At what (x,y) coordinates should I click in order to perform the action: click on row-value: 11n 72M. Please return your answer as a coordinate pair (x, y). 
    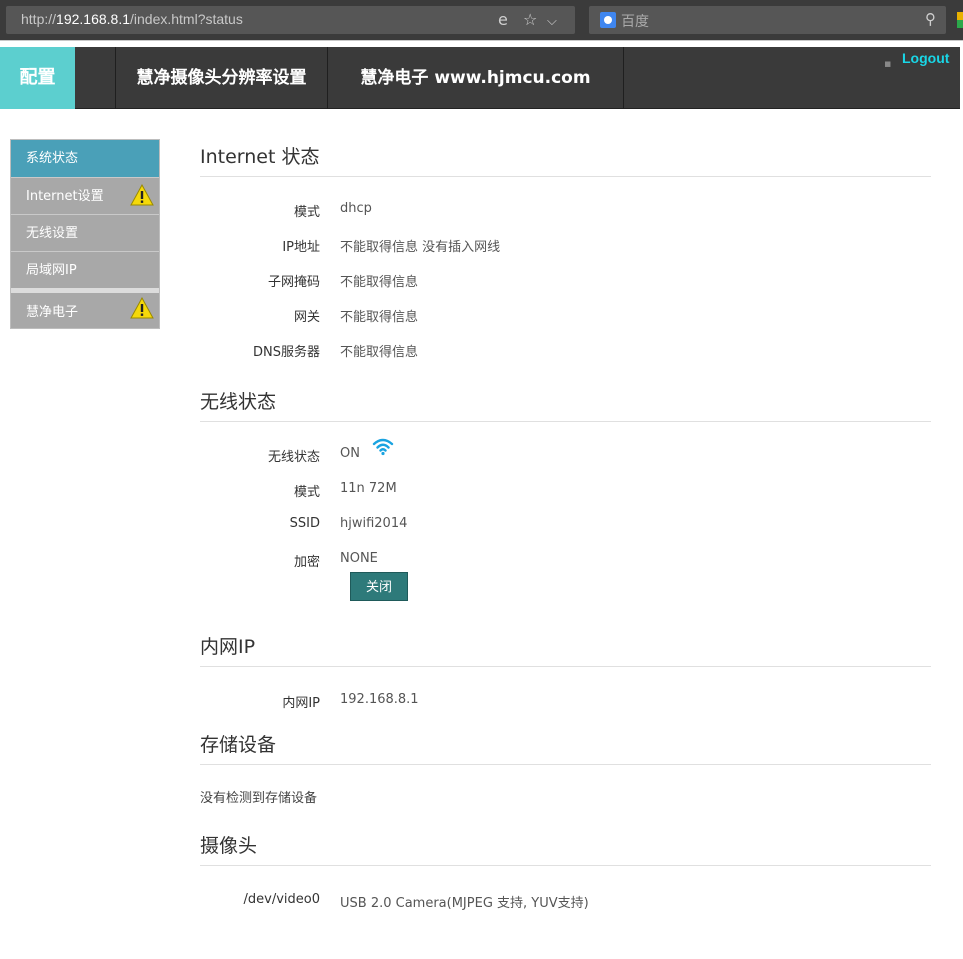
    Looking at the image, I should click on (368, 488).